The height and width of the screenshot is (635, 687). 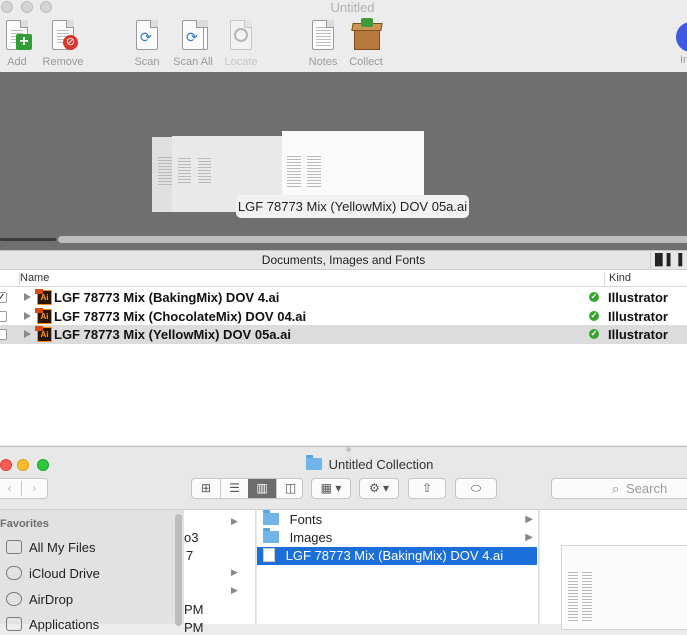 I want to click on finder-column-1: ▶ o3 7 ▶ ▶ PM PM, so click(x=220, y=572).